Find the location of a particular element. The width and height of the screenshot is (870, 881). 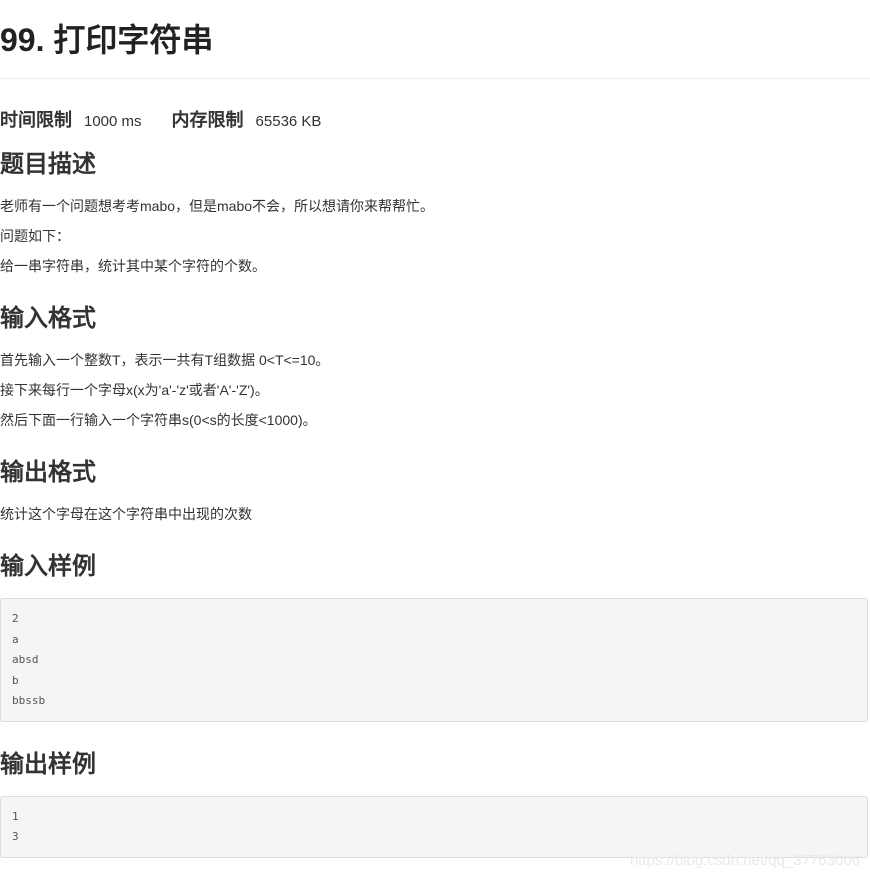

description-line: 老师有一个问题想考考mabo，但是mabo不会，所以想请你来帮帮忙。 is located at coordinates (217, 206).